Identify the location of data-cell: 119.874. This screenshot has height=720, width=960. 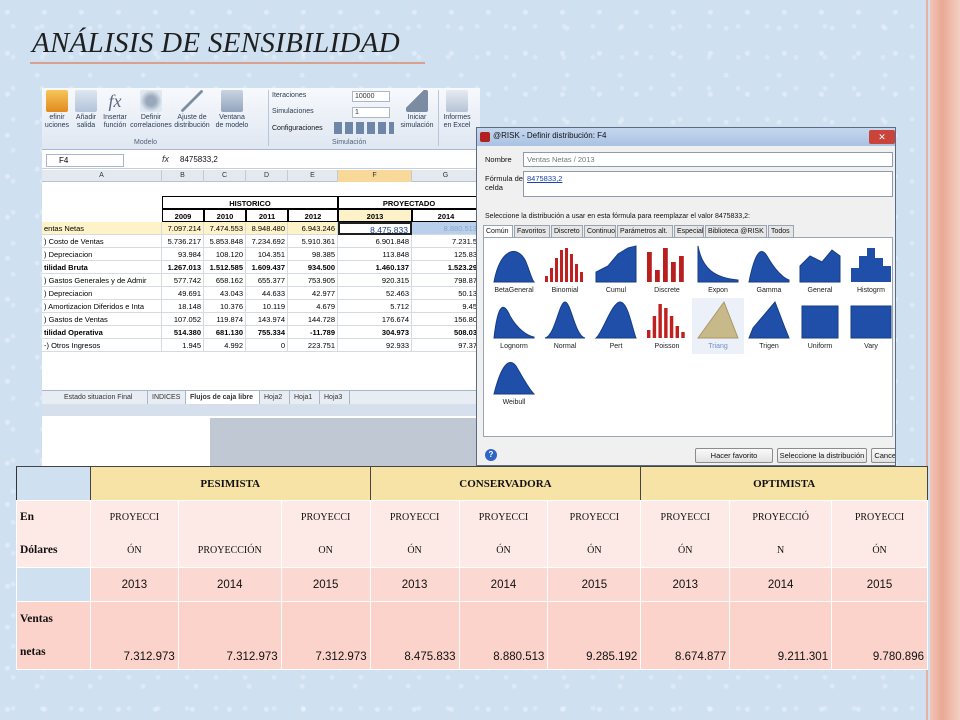
(225, 319).